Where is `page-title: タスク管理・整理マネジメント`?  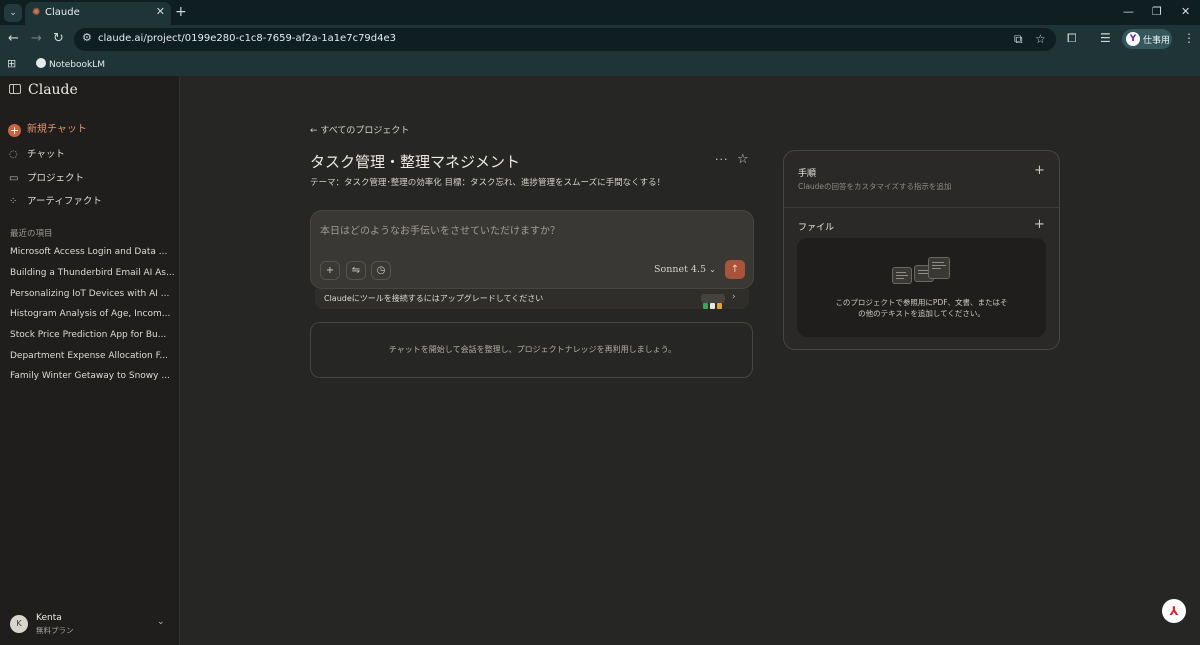
page-title: タスク管理・整理マネジメント is located at coordinates (415, 162).